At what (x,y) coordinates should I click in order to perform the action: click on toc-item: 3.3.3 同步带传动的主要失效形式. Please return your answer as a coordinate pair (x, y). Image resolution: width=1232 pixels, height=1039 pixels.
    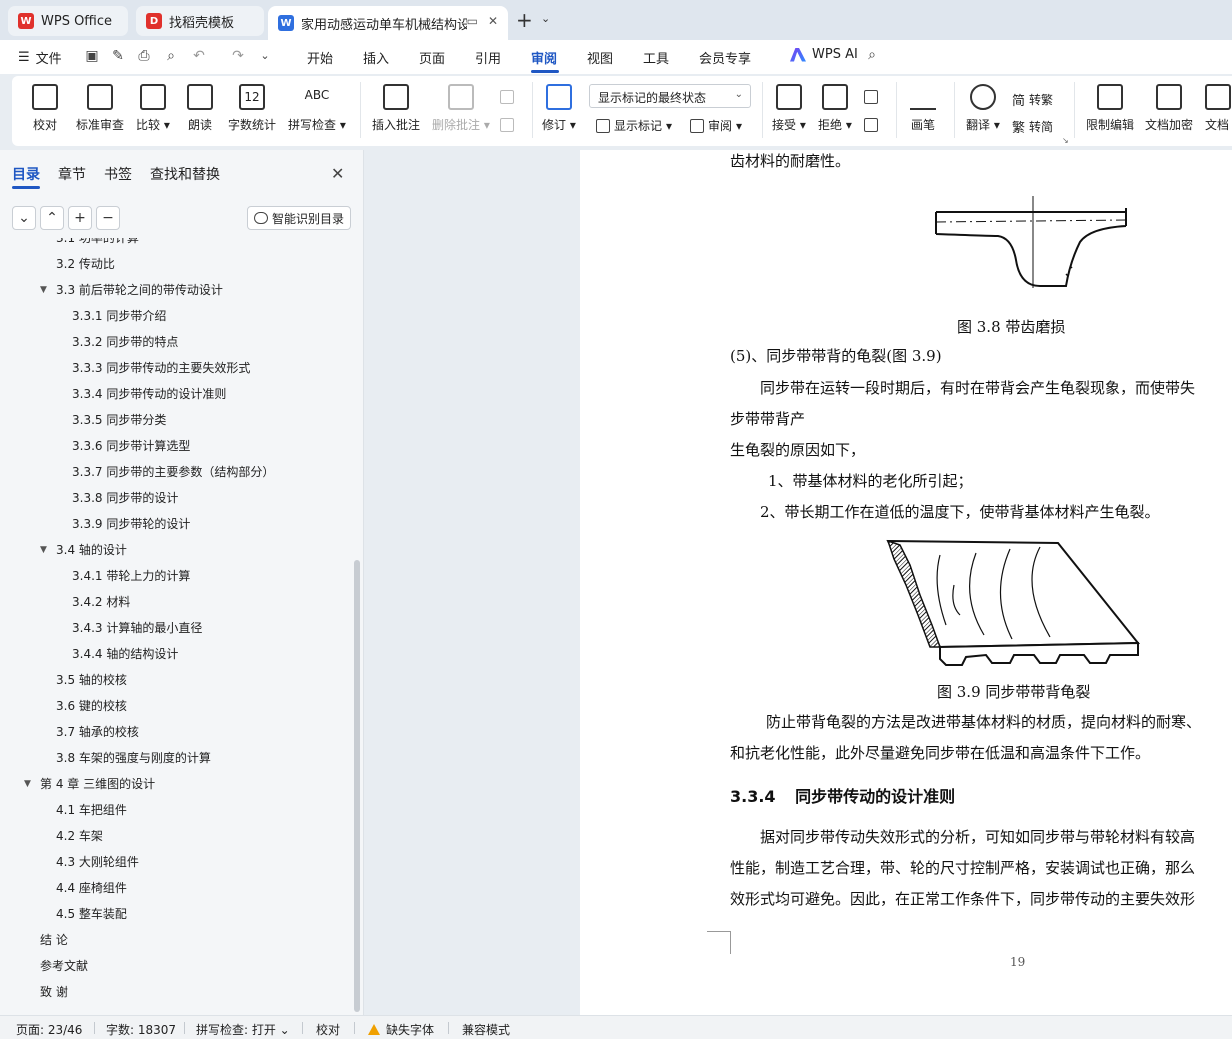
    Looking at the image, I should click on (161, 368).